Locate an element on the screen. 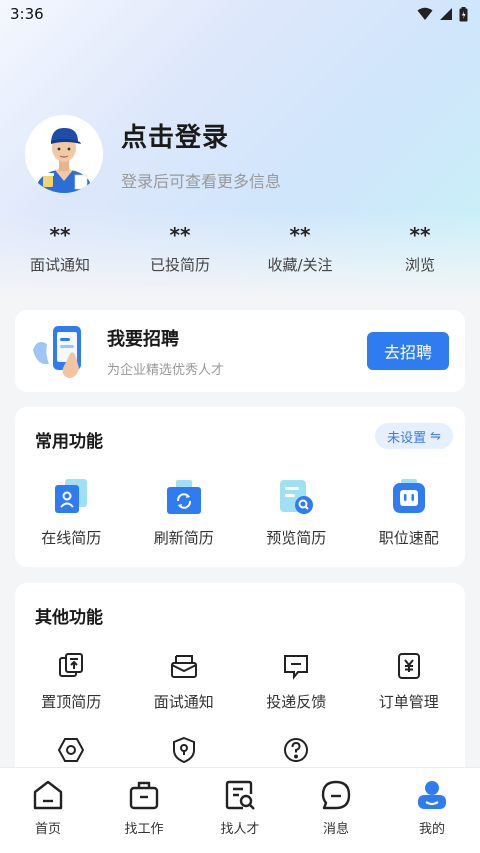  func-interview-notice: 面试通知 is located at coordinates (184, 681).